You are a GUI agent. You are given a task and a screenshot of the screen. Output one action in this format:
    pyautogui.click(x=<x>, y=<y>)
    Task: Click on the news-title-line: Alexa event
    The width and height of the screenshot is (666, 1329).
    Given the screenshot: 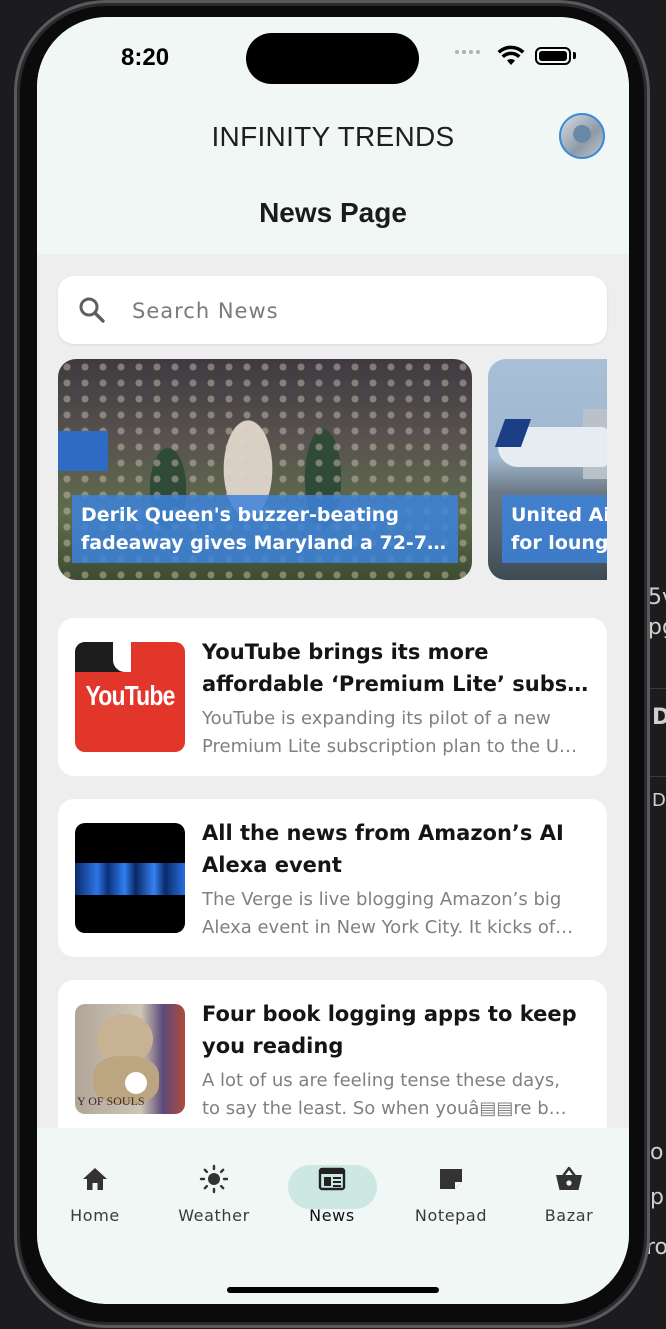 What is the action you would take?
    pyautogui.click(x=272, y=865)
    